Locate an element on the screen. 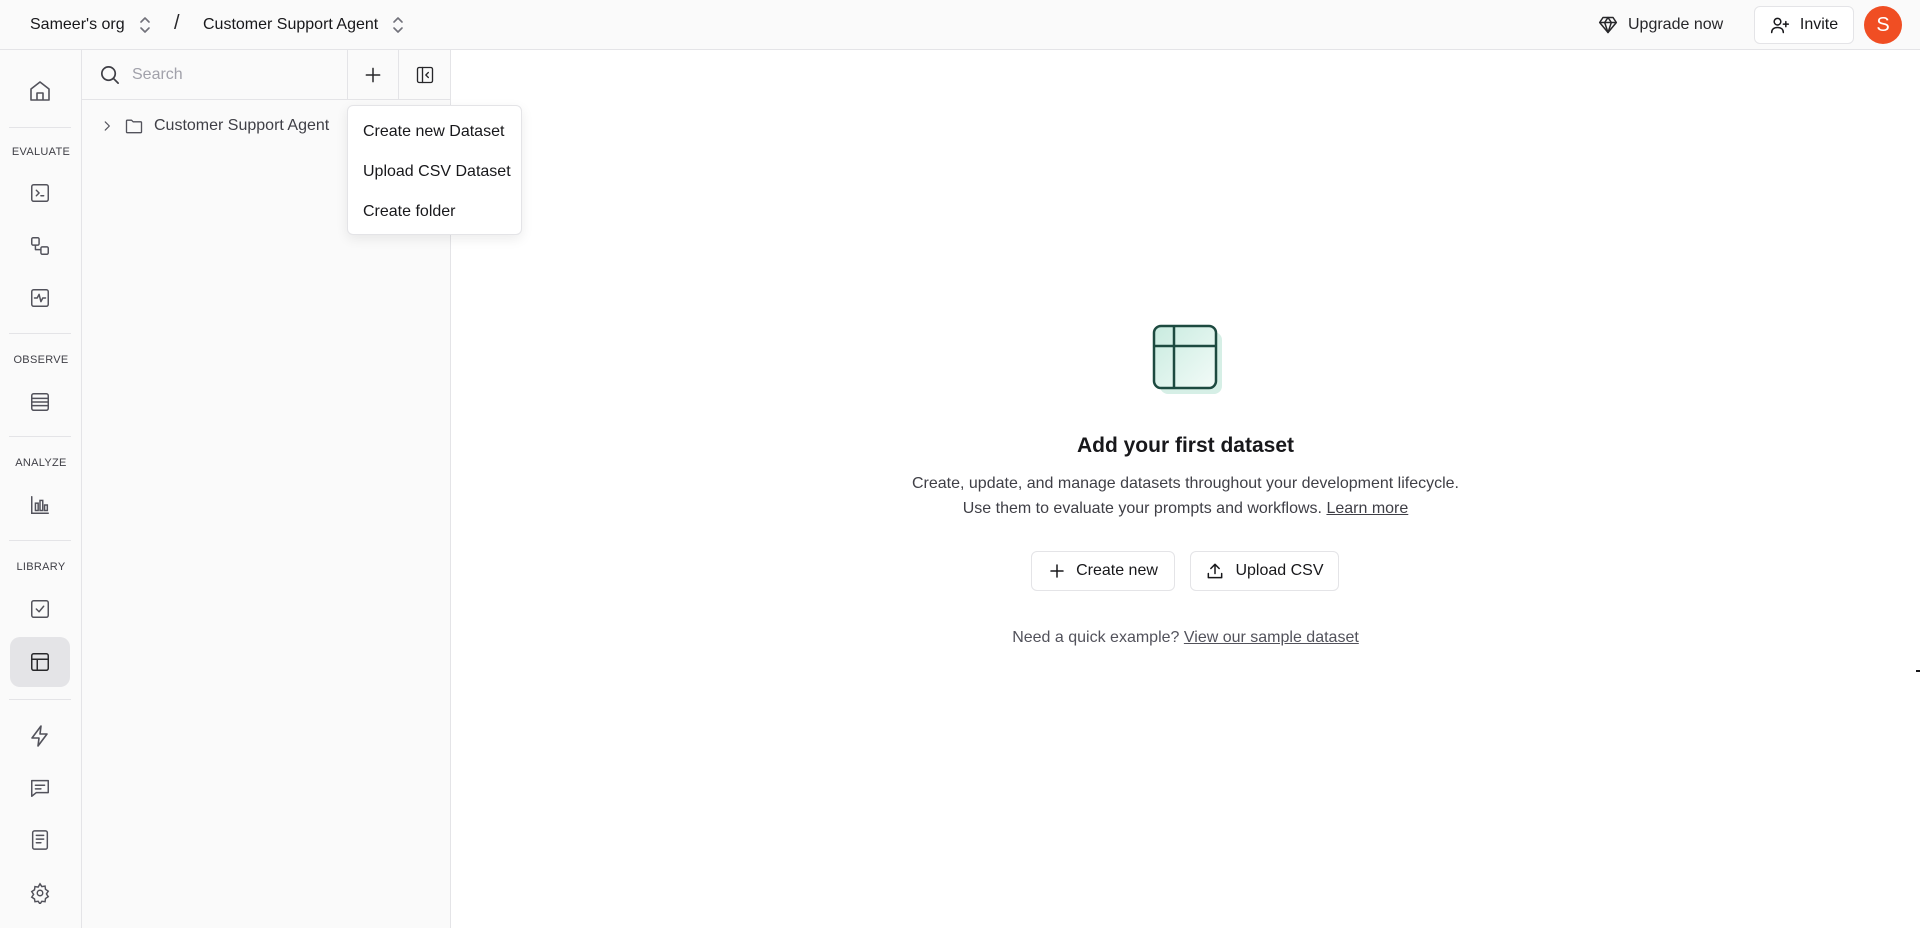 The width and height of the screenshot is (1920, 928). check-square-icon is located at coordinates (40, 609).